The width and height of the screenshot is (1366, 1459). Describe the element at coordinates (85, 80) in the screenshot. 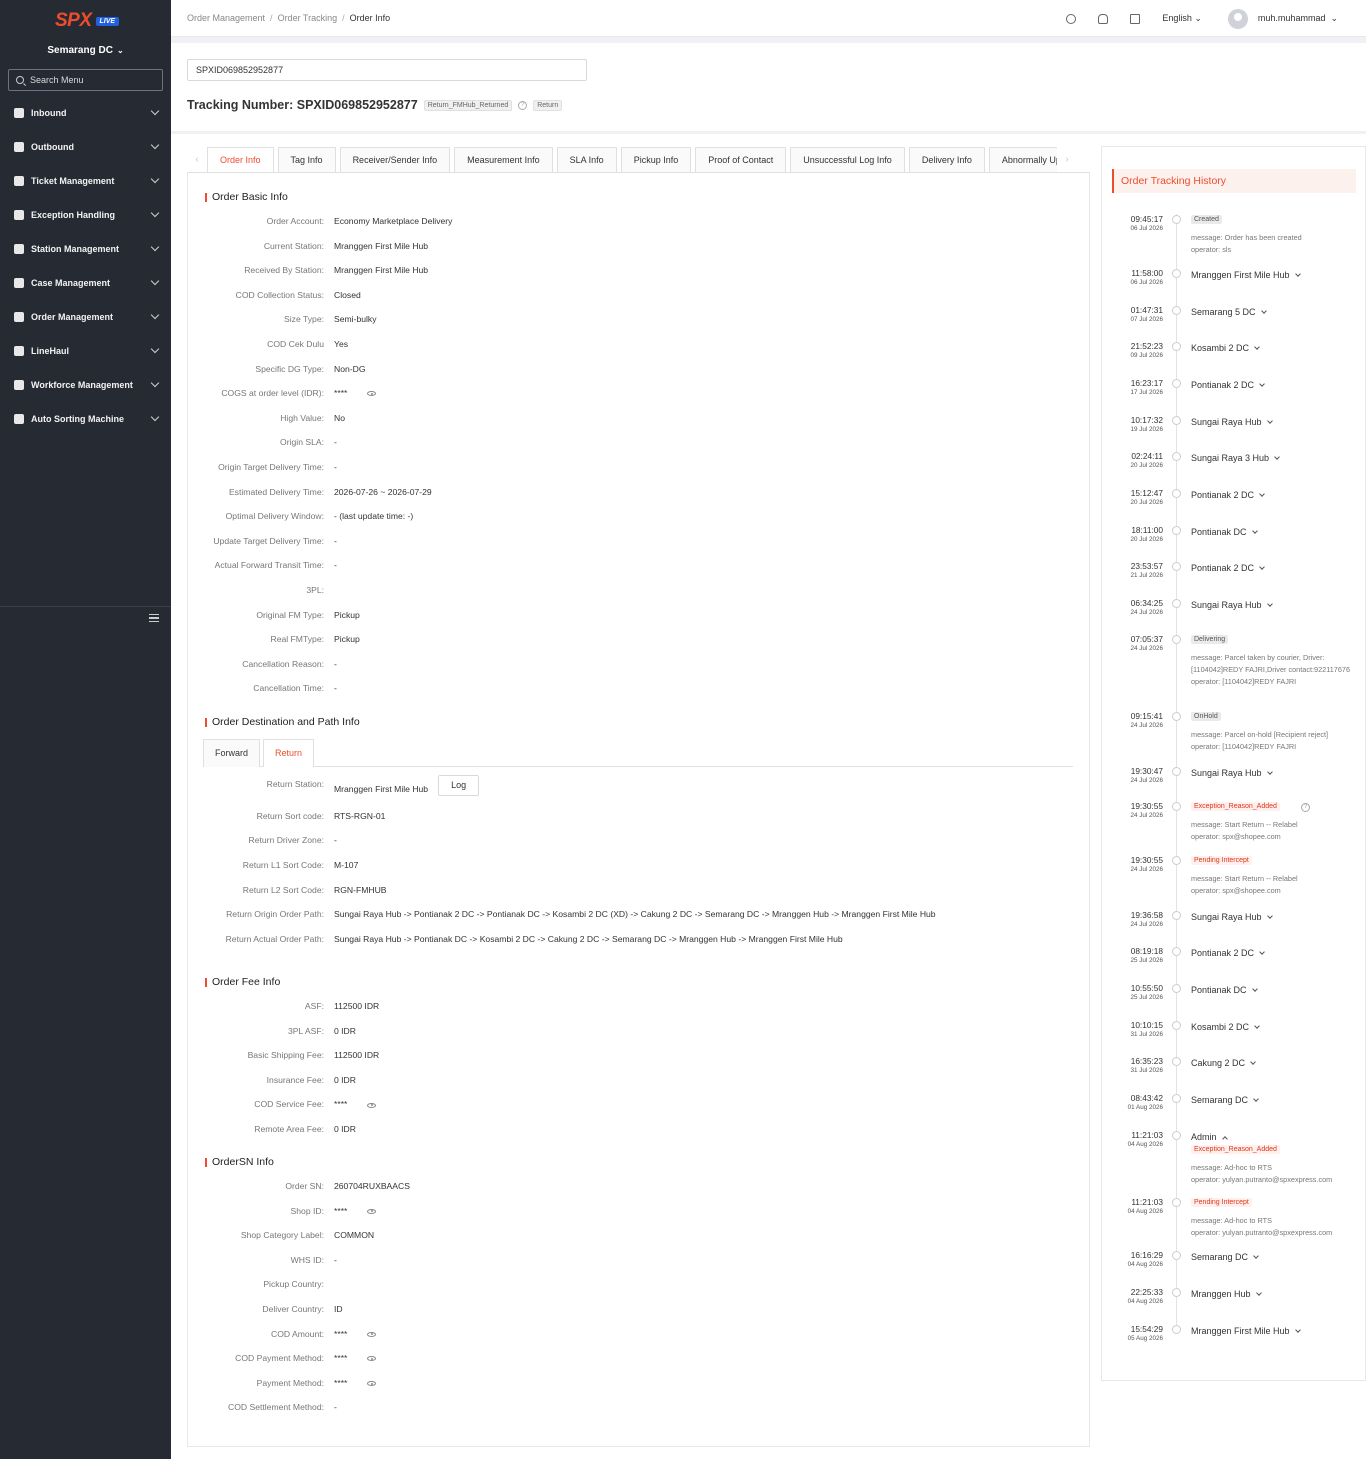

I see `search-menu-input: Search Menu` at that location.